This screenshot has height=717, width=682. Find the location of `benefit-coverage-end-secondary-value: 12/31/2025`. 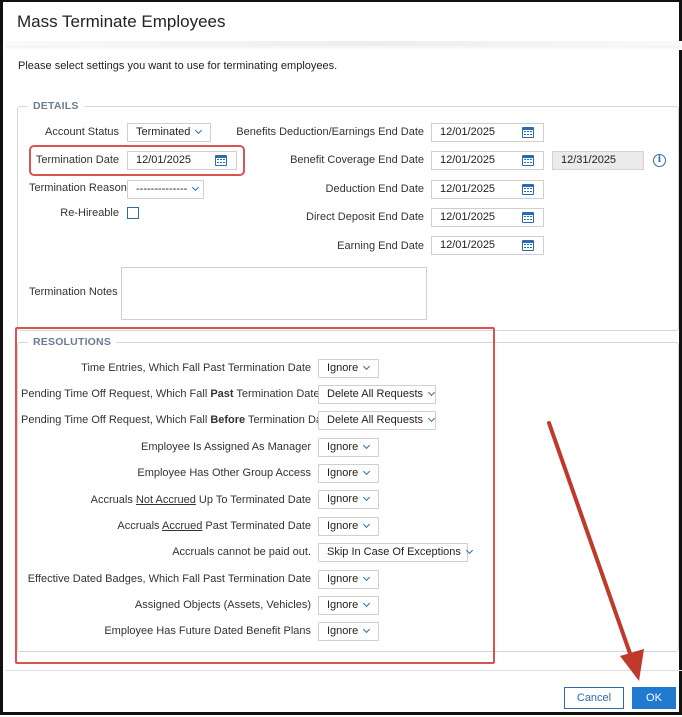

benefit-coverage-end-secondary-value: 12/31/2025 is located at coordinates (589, 160).